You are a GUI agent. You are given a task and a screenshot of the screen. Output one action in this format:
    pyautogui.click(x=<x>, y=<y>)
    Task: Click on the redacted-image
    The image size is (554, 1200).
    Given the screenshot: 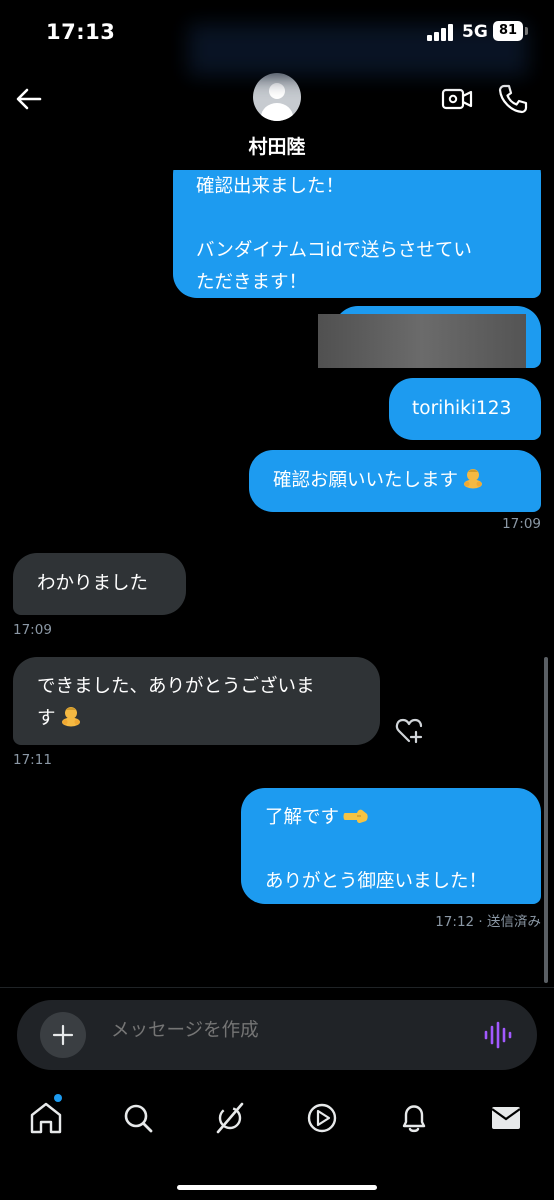 What is the action you would take?
    pyautogui.click(x=422, y=341)
    